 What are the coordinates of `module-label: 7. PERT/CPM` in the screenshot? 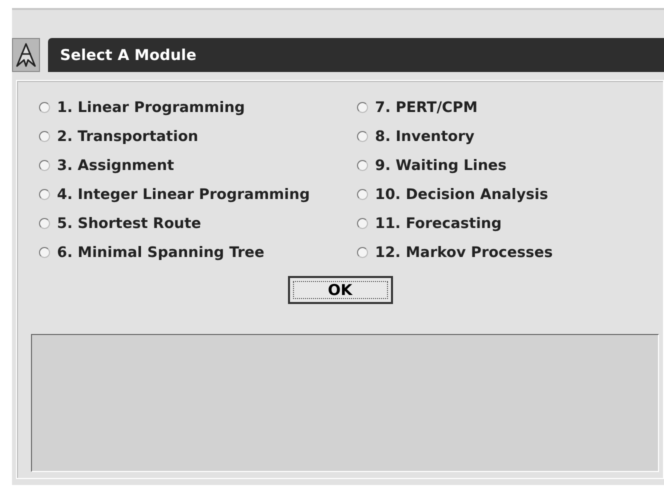 It's located at (426, 108).